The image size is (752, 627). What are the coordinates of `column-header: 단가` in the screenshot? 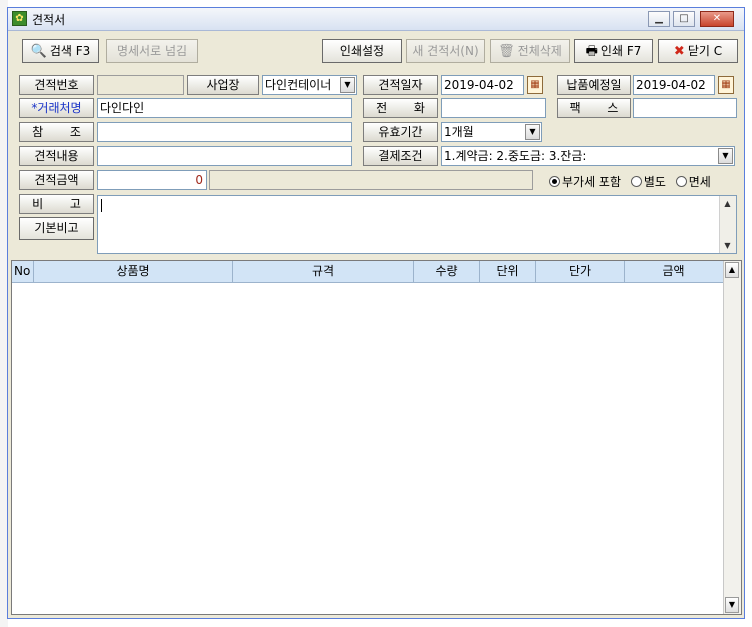 It's located at (580, 271).